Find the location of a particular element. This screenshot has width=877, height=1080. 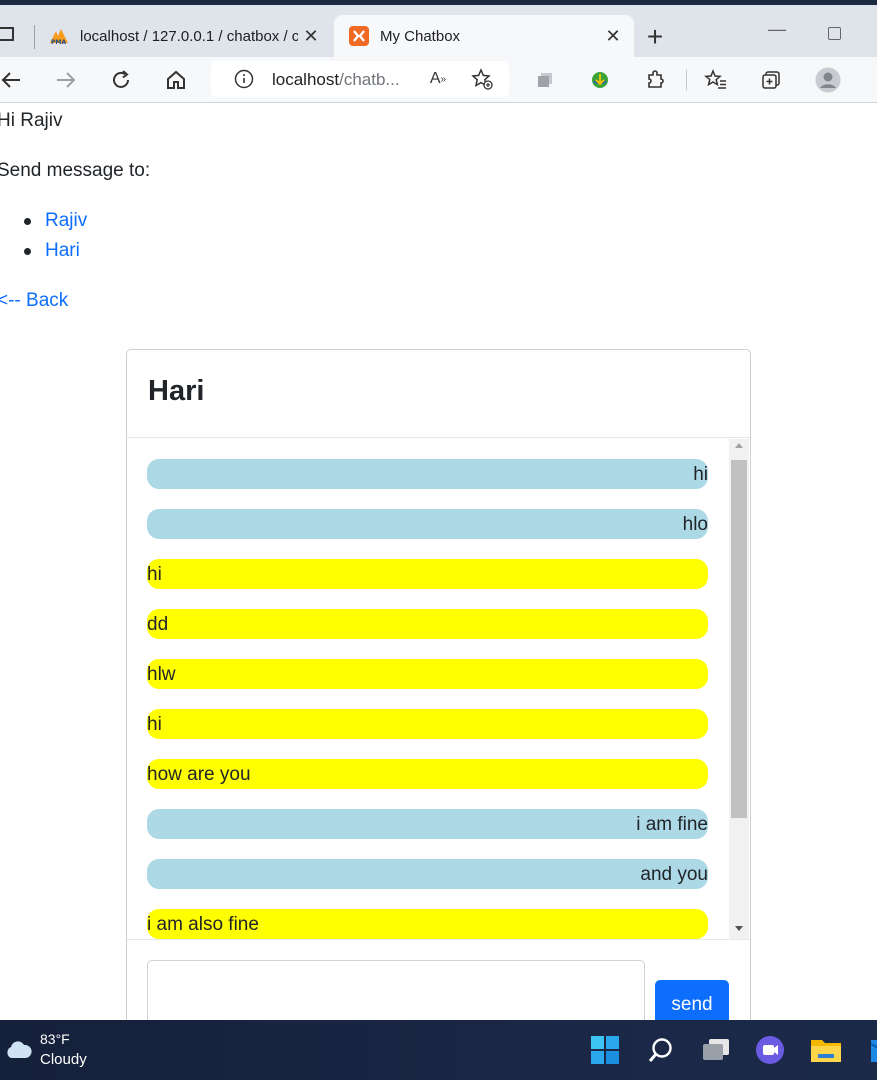

maximize-icon is located at coordinates (834, 33).